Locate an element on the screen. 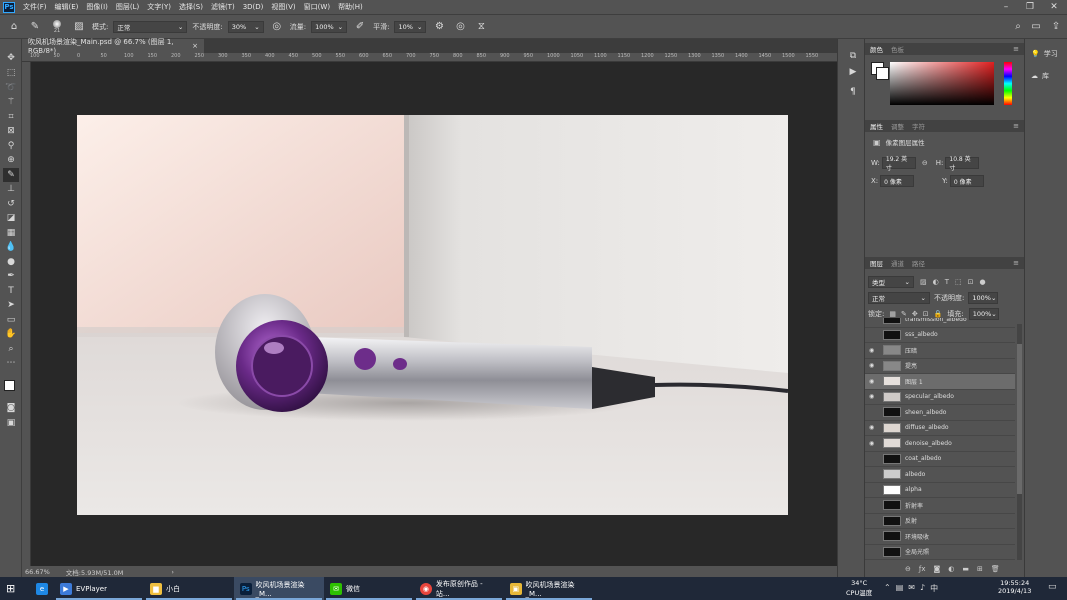  layer-row: sheen_albedo is located at coordinates (940, 413).